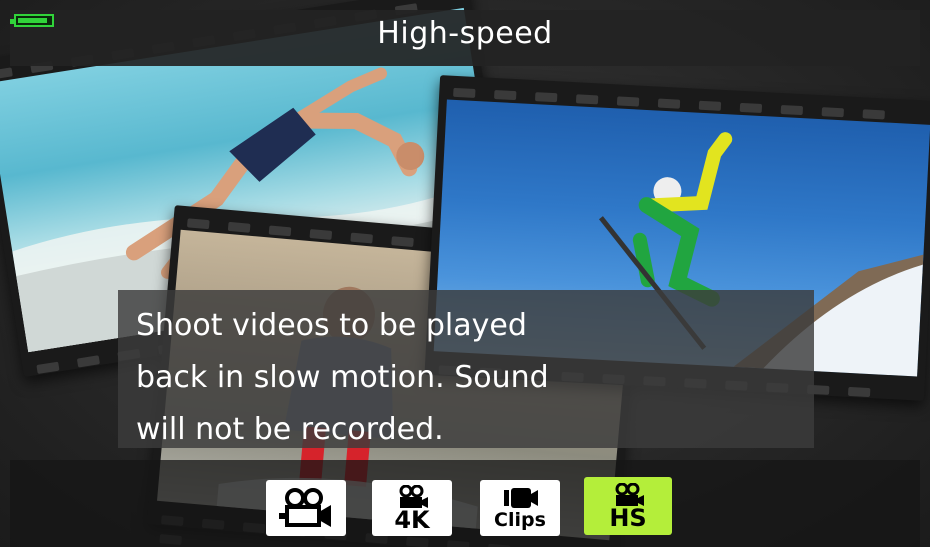 This screenshot has height=547, width=930. What do you see at coordinates (32, 20) in the screenshot?
I see `battery-icon` at bounding box center [32, 20].